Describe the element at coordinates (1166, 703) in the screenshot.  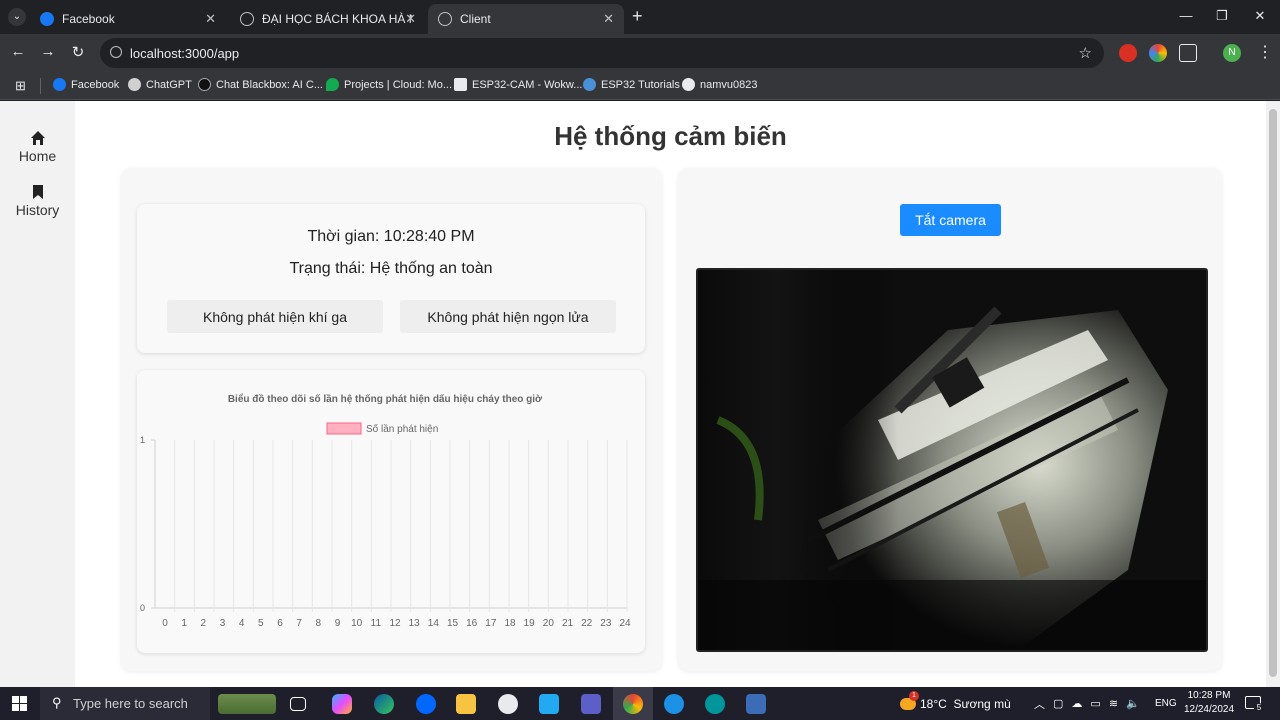
I see `language-indicator: ENG` at that location.